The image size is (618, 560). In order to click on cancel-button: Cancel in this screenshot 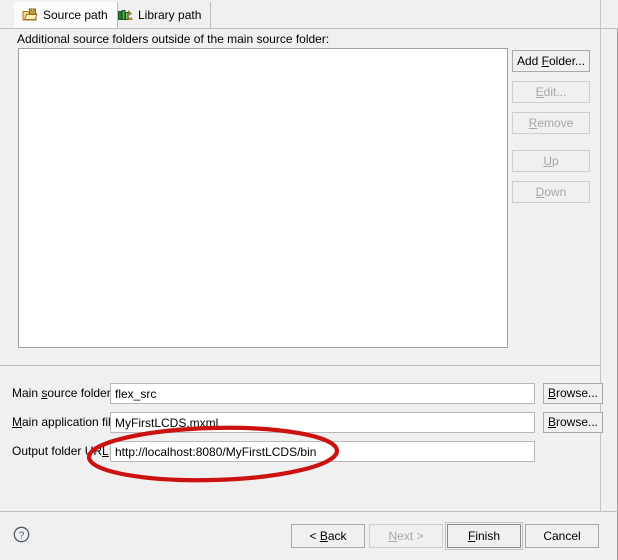, I will do `click(562, 536)`.